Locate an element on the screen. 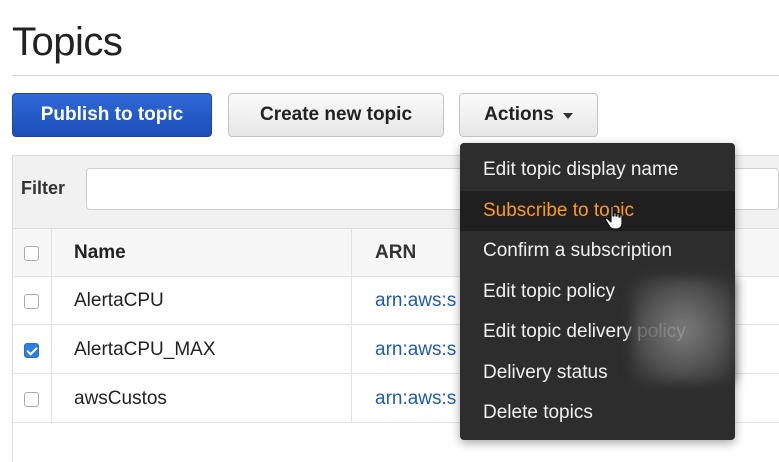  create-new-topic-label: Create new topic is located at coordinates (336, 114).